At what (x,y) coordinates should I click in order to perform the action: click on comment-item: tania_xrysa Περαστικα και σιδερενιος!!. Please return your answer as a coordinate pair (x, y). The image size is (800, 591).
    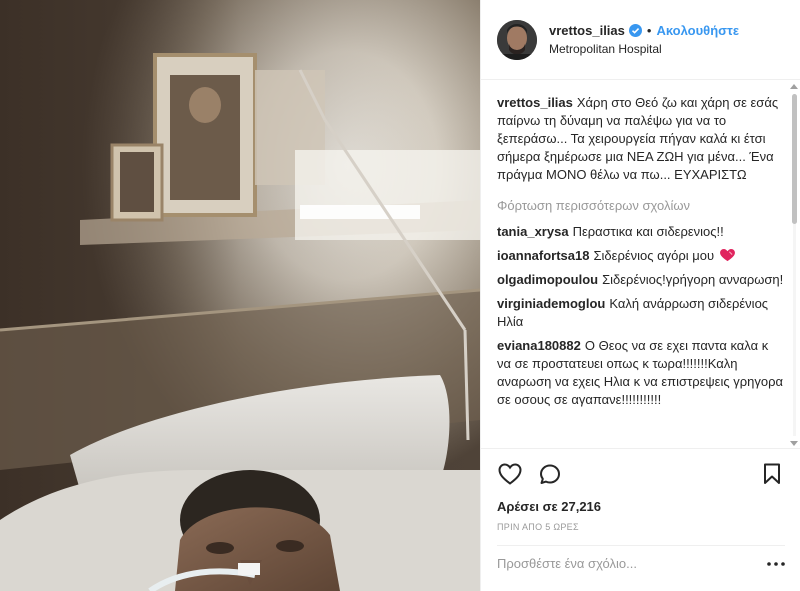
    Looking at the image, I should click on (641, 232).